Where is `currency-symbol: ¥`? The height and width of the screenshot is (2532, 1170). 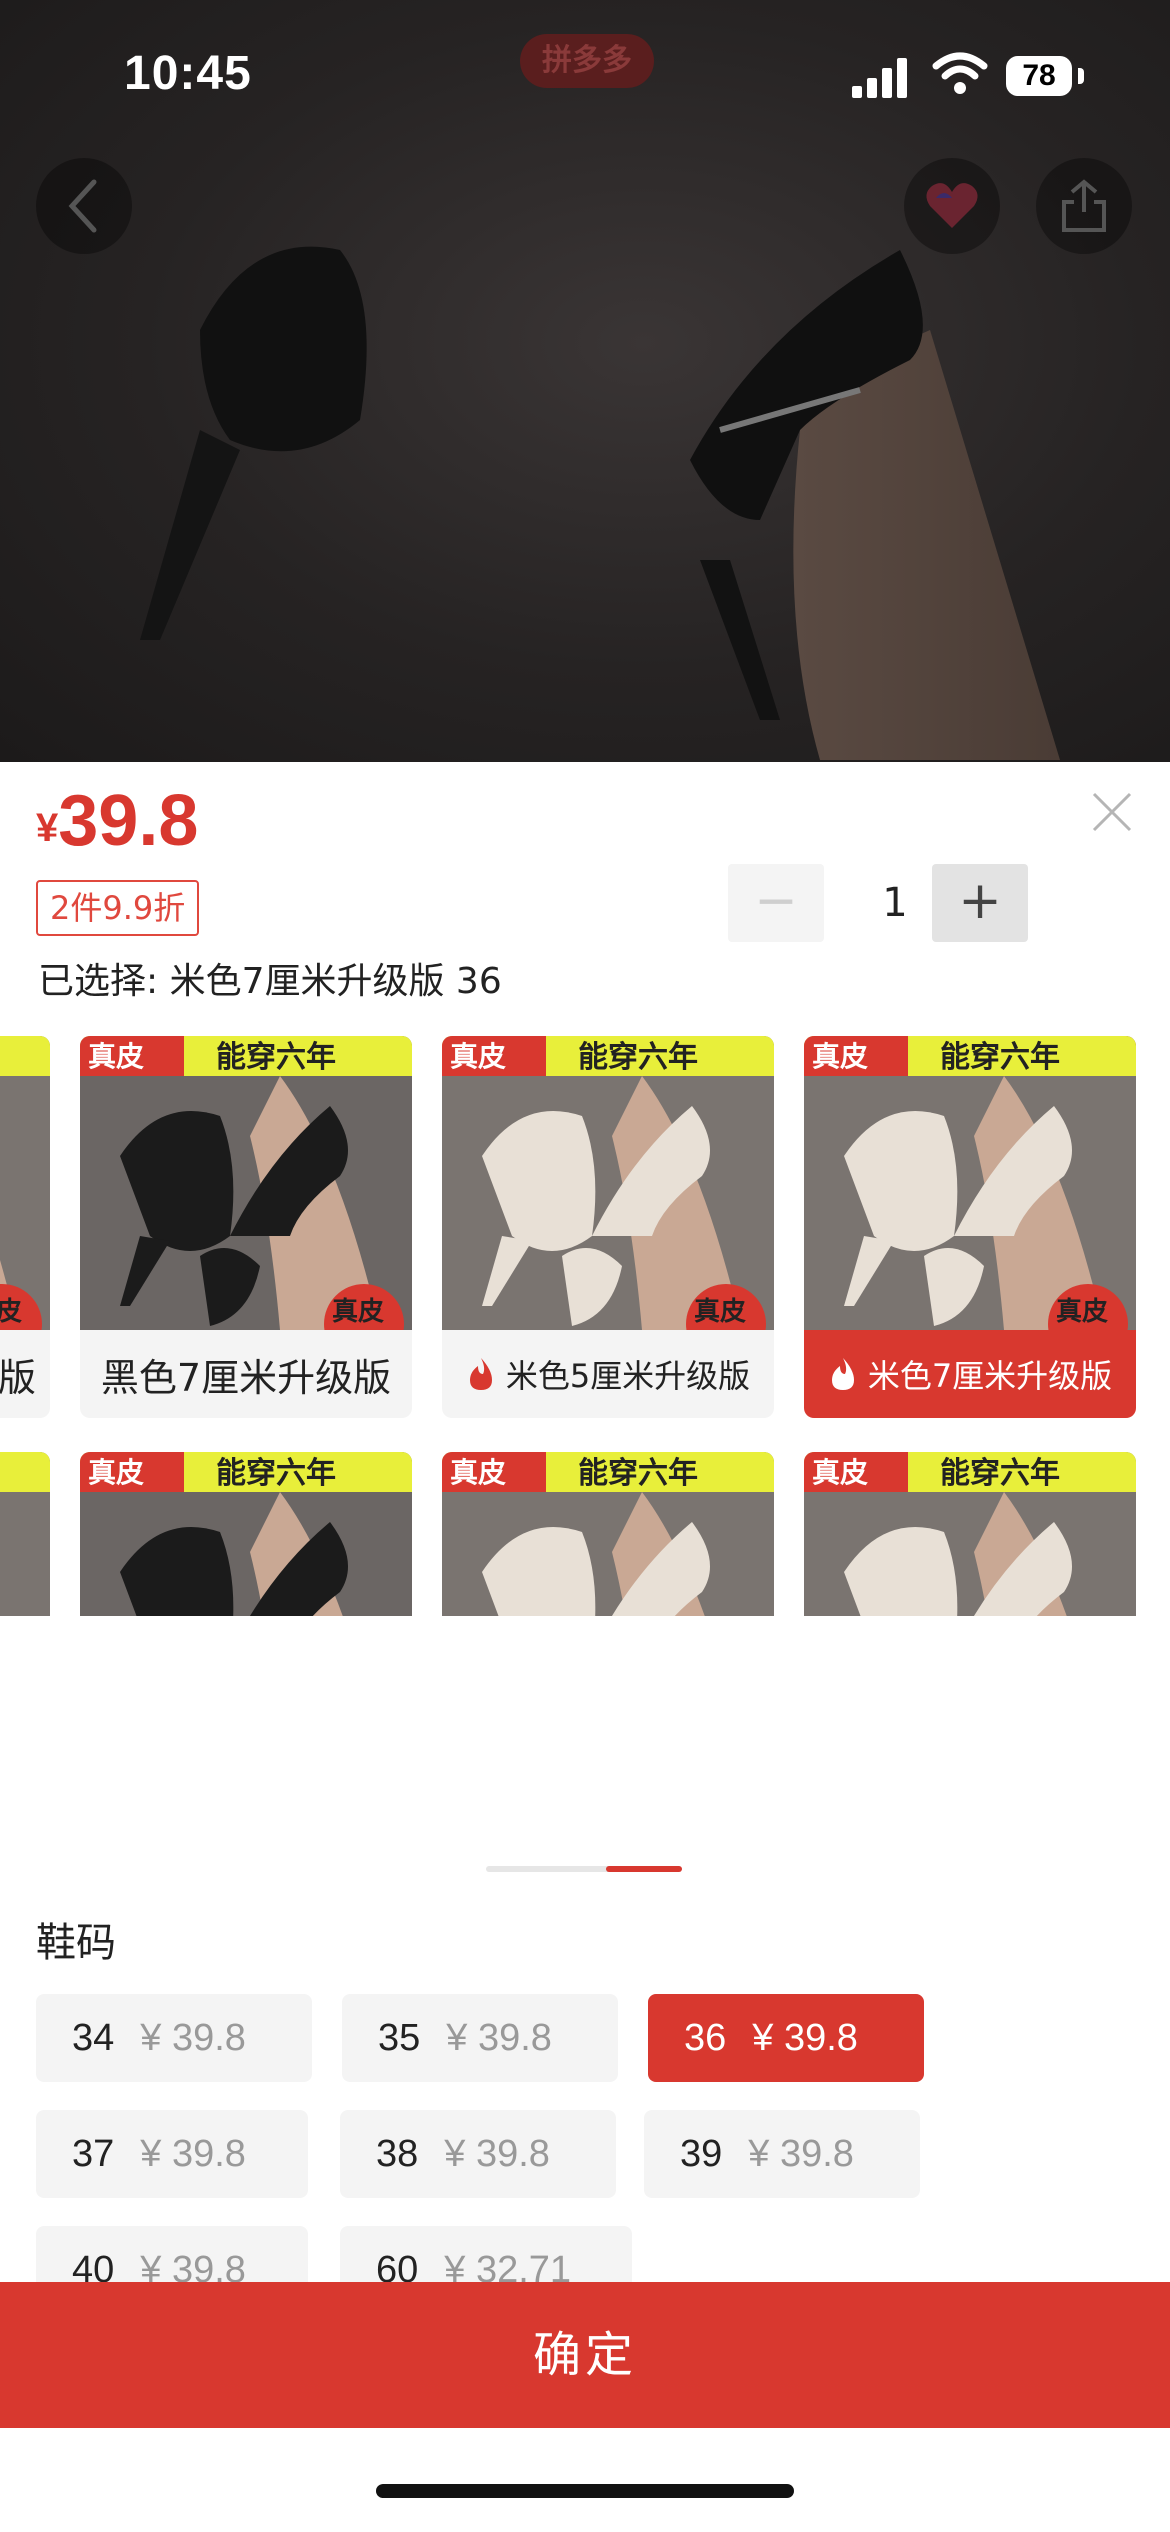
currency-symbol: ¥ is located at coordinates (47, 828).